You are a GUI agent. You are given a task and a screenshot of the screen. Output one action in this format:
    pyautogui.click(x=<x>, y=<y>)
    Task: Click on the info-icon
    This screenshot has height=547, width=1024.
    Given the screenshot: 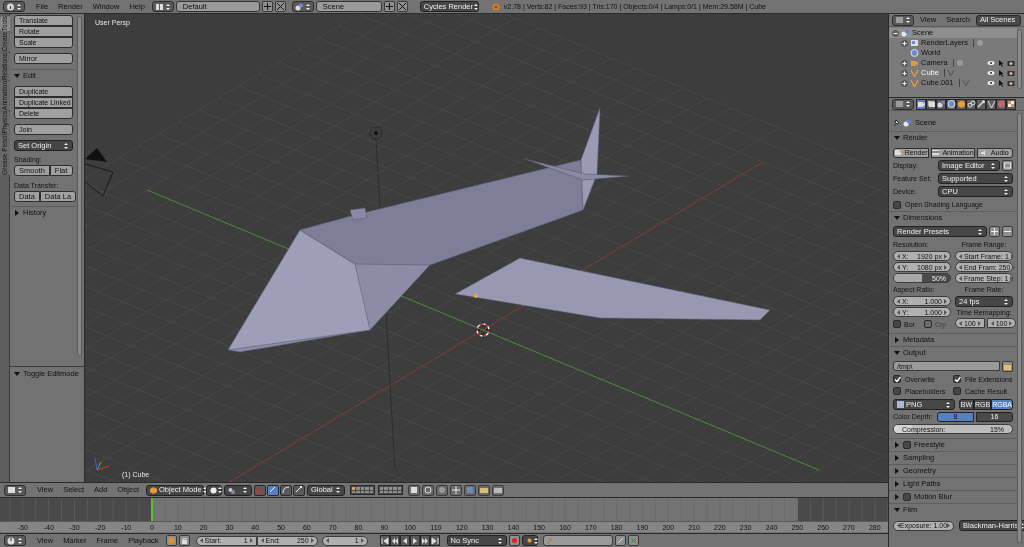 What is the action you would take?
    pyautogui.click(x=10, y=6)
    